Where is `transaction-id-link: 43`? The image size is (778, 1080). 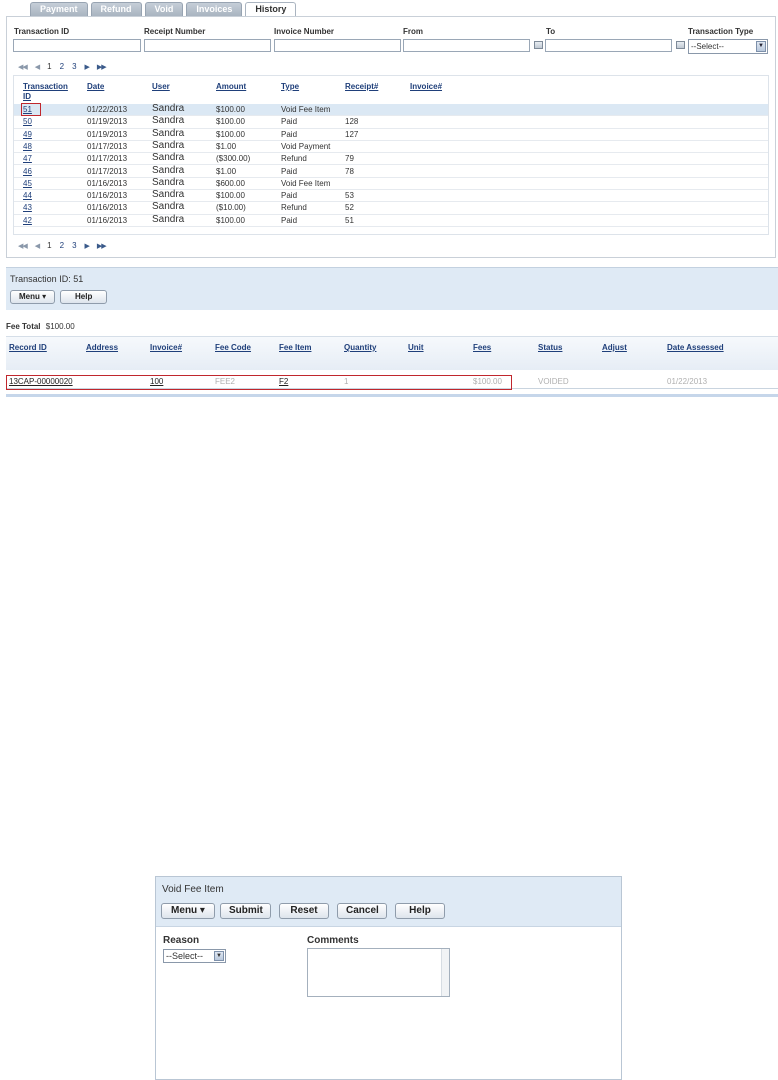
transaction-id-link: 43 is located at coordinates (27, 208).